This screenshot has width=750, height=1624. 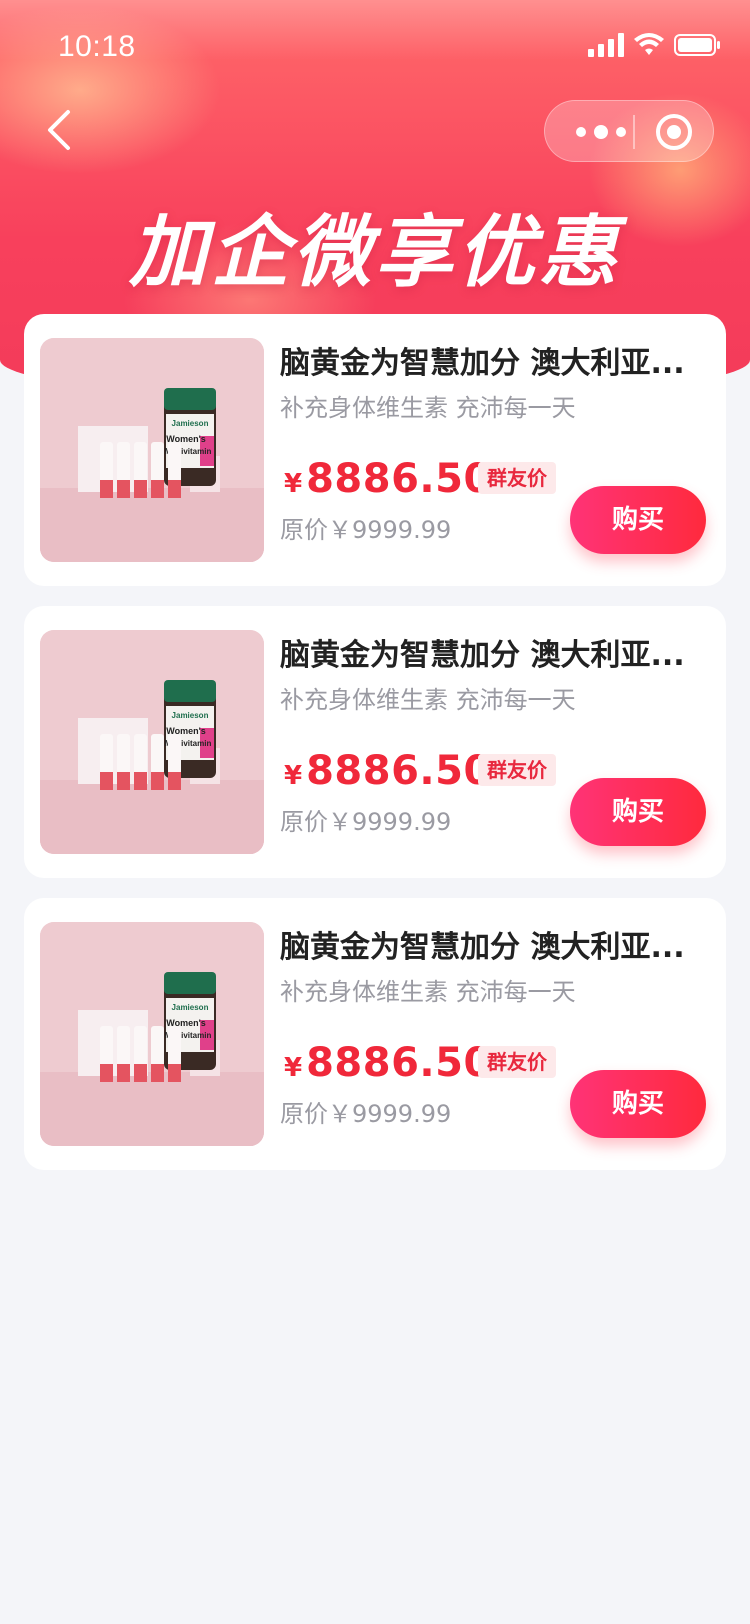 What do you see at coordinates (674, 132) in the screenshot?
I see `target-icon` at bounding box center [674, 132].